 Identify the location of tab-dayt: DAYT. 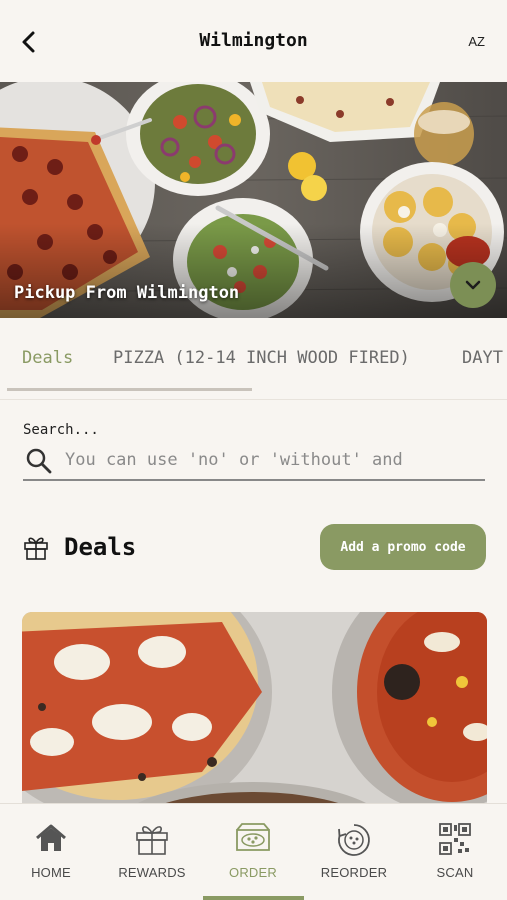
(482, 358).